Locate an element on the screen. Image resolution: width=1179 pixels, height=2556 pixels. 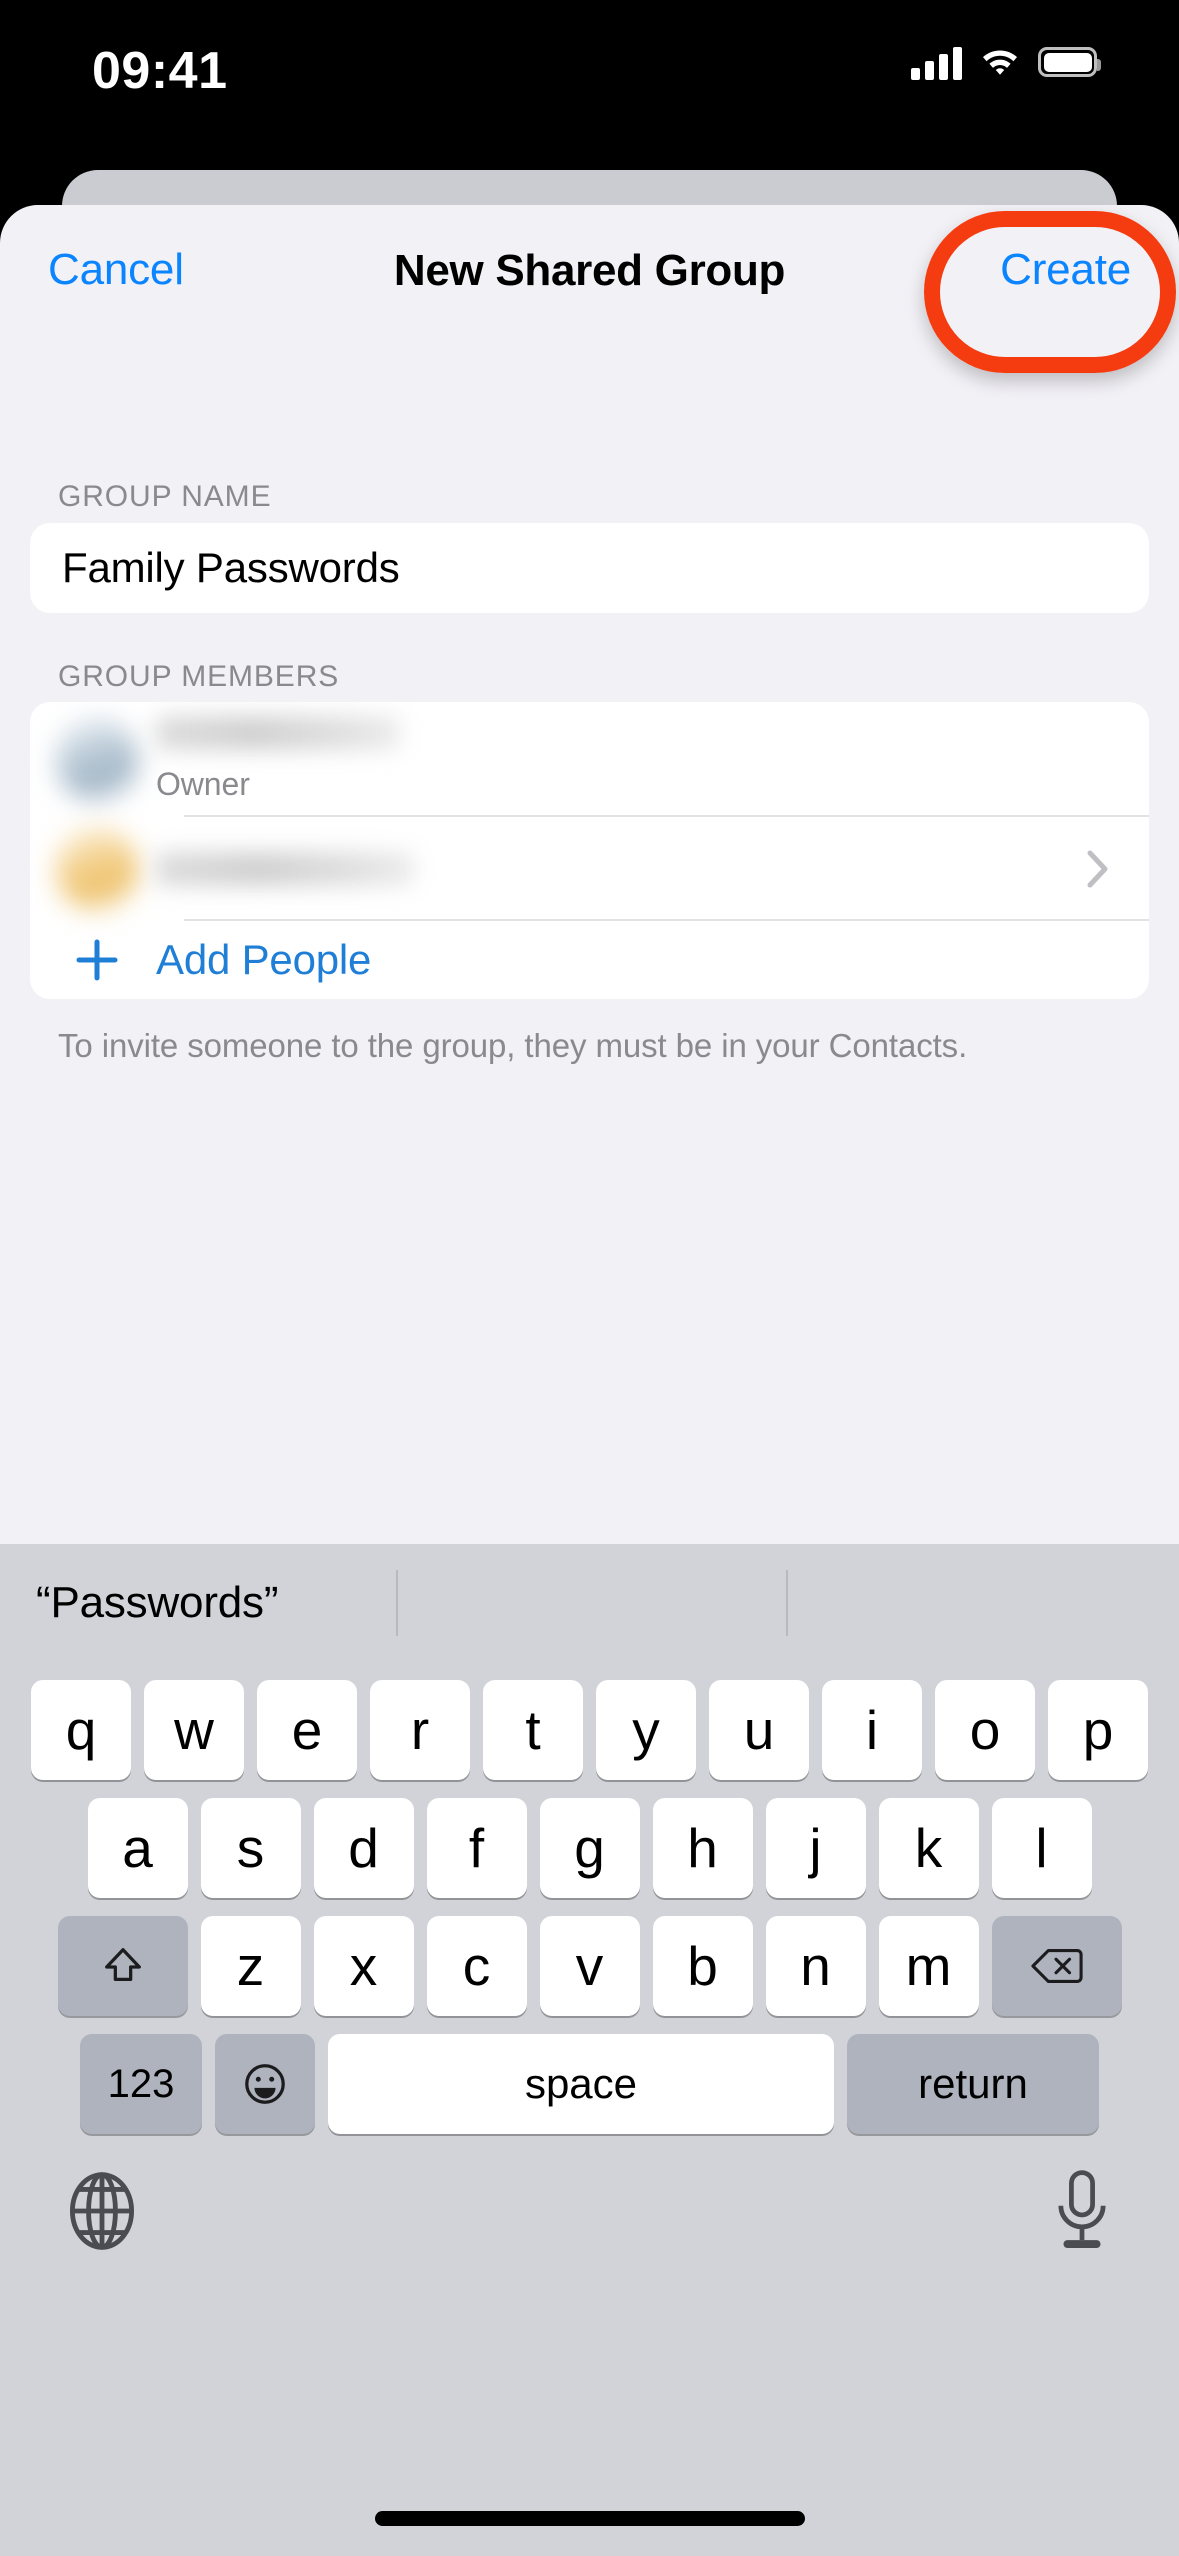
status-bar-indicators is located at coordinates (1006, 62).